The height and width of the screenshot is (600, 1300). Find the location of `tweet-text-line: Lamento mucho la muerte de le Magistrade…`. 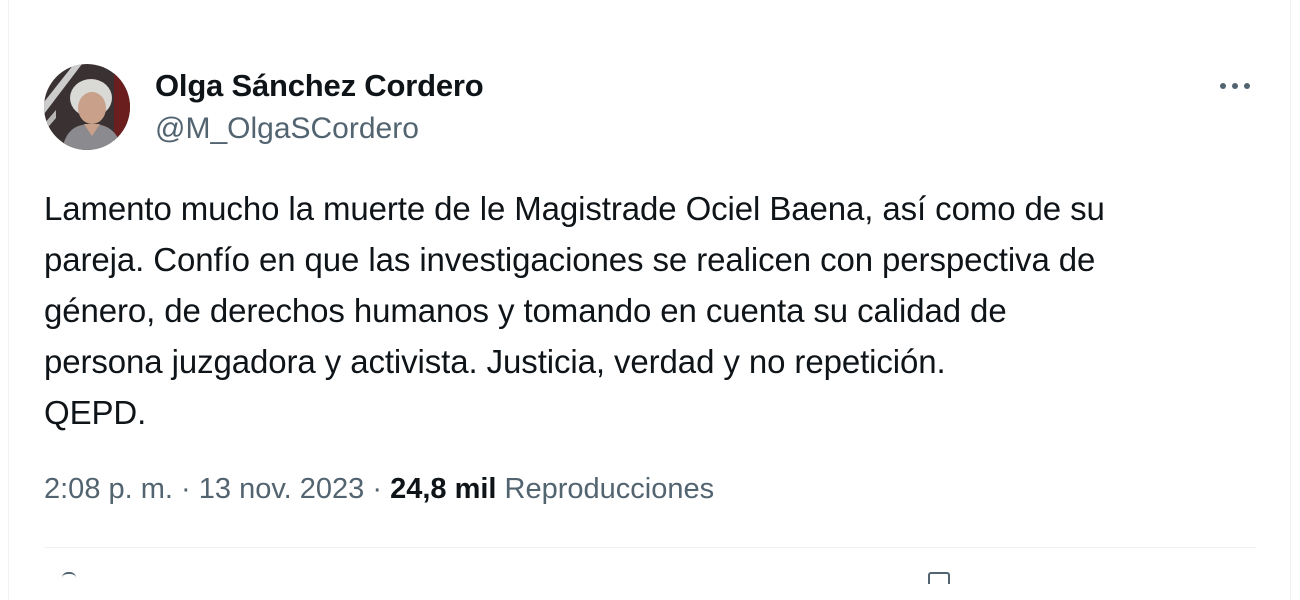

tweet-text-line: Lamento mucho la muerte de le Magistrade… is located at coordinates (574, 208).